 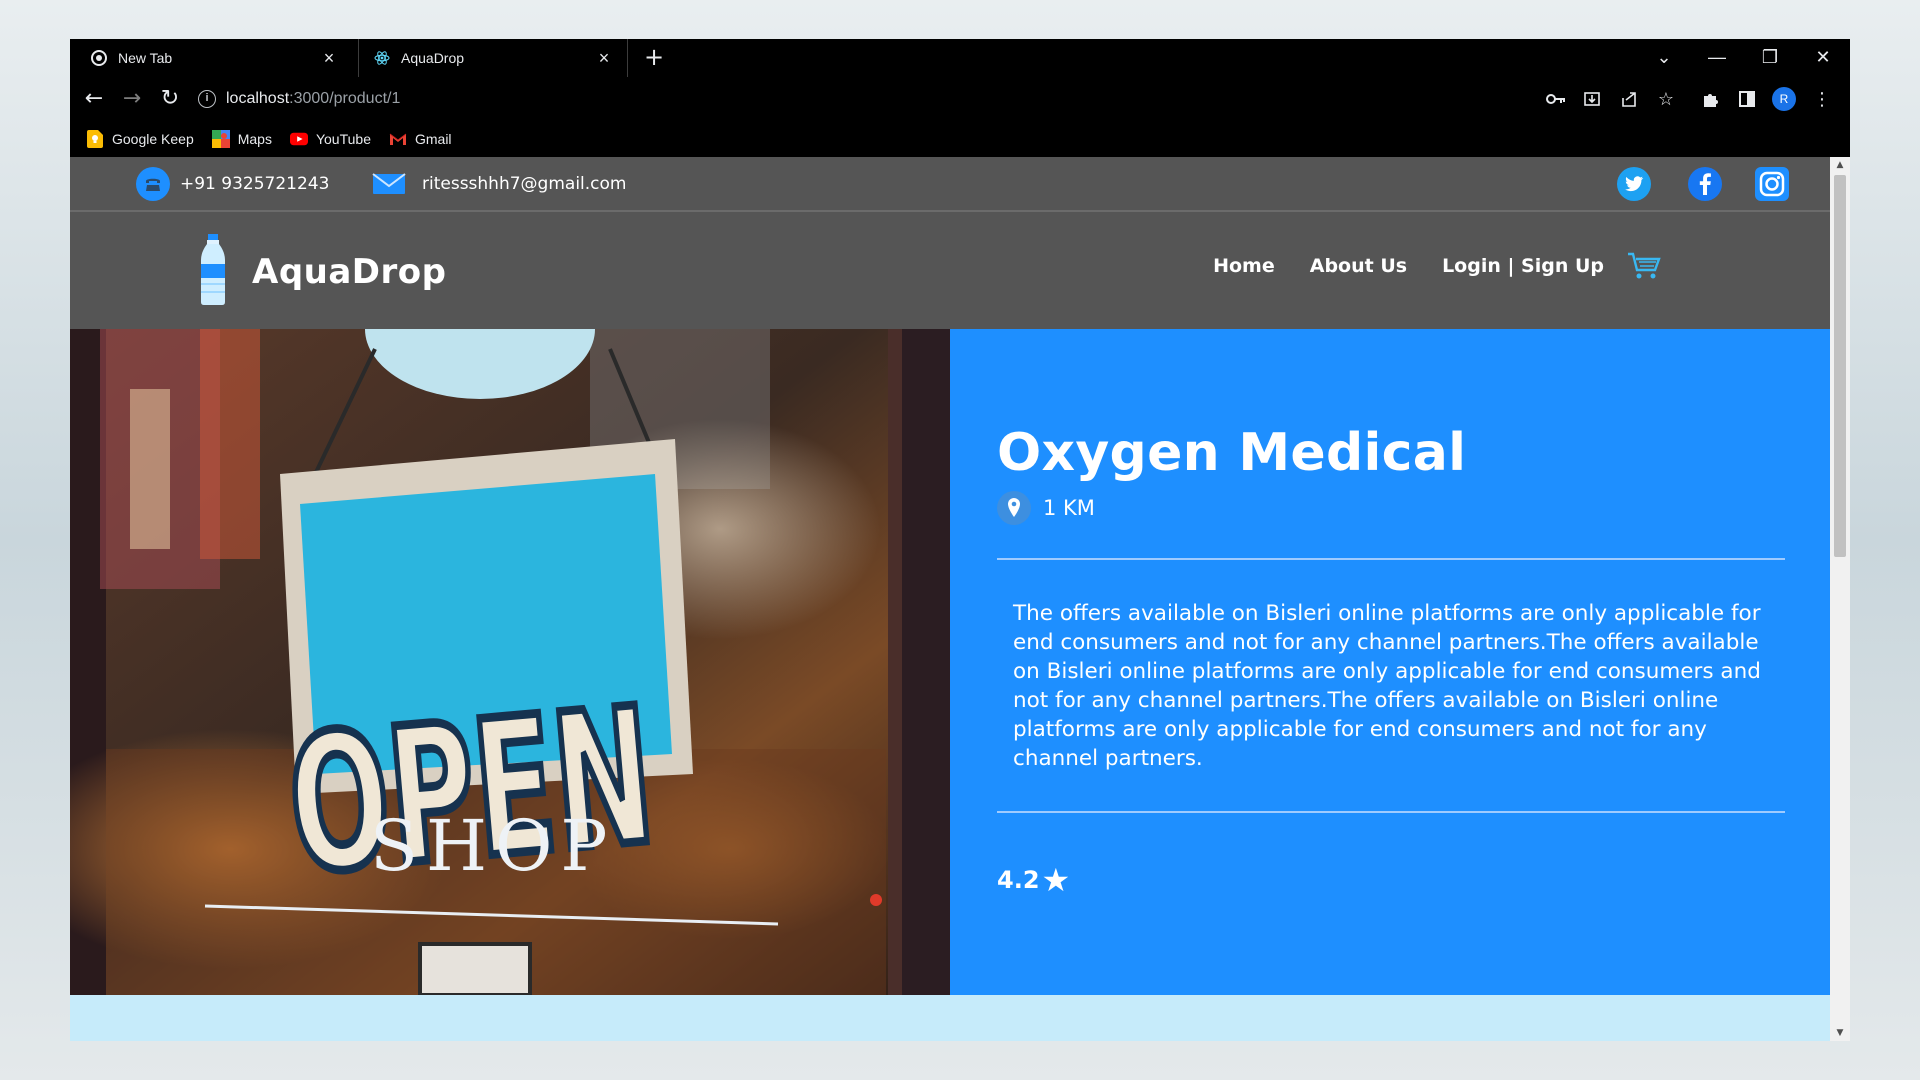 What do you see at coordinates (853, 99) in the screenshot?
I see `address-bar: i localhost:3000/product/1` at bounding box center [853, 99].